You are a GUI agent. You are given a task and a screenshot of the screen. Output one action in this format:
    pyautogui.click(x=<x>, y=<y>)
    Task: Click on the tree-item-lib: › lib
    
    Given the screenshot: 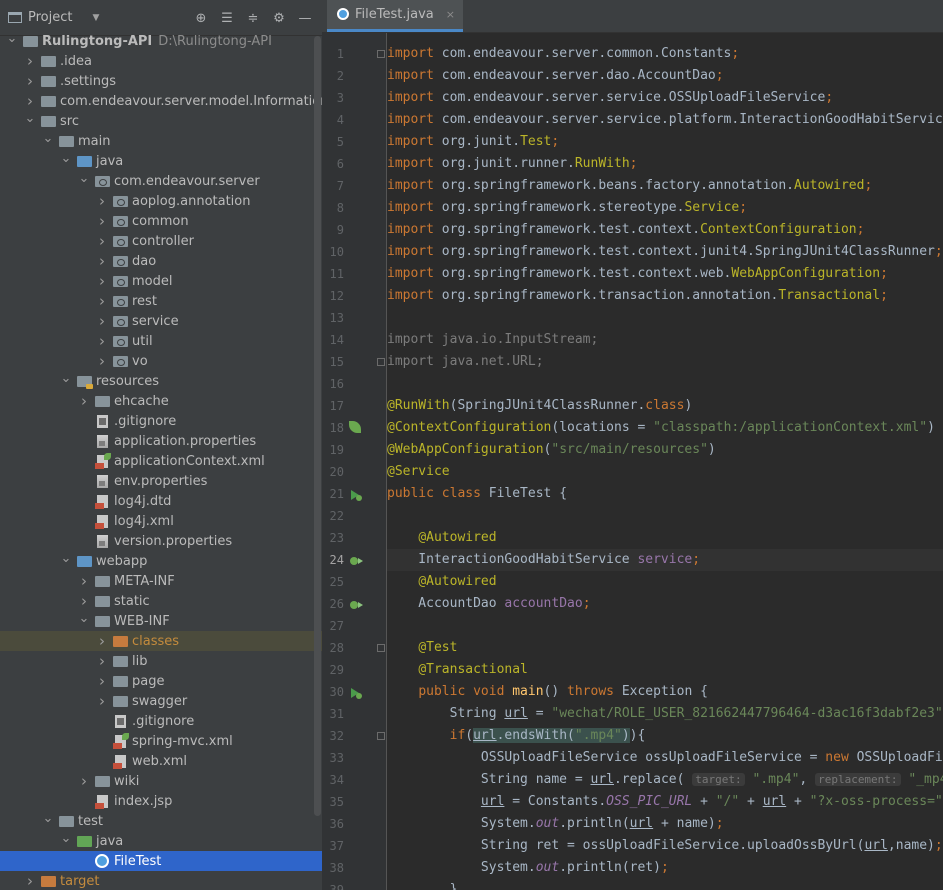 What is the action you would take?
    pyautogui.click(x=161, y=661)
    